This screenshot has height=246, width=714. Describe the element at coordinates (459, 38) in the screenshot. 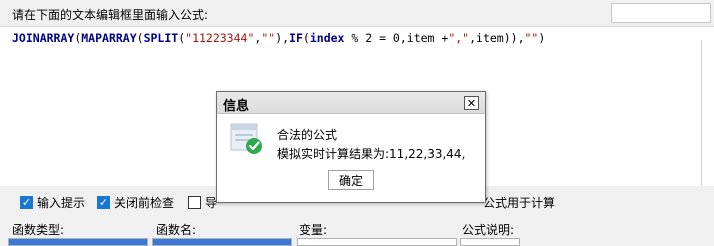

I see `formula-token: ","` at that location.